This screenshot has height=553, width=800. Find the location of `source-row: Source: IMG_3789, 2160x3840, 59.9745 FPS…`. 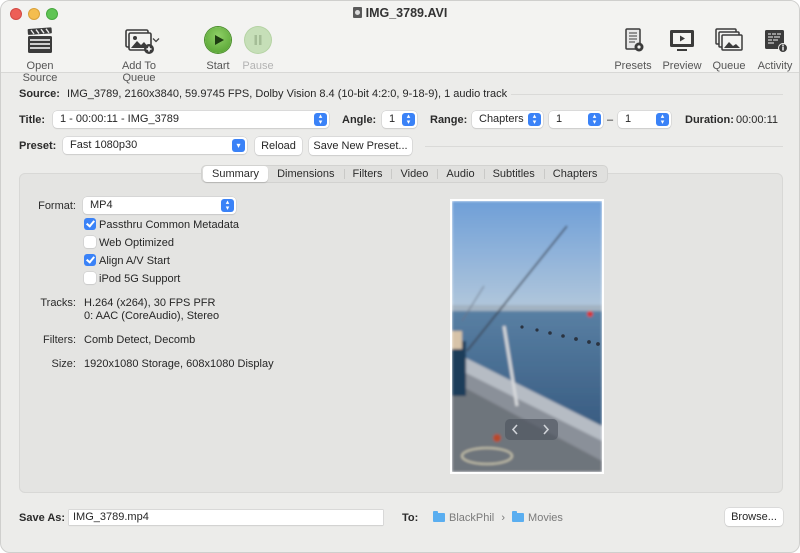

source-row: Source: IMG_3789, 2160x3840, 59.9745 FPS… is located at coordinates (263, 94).